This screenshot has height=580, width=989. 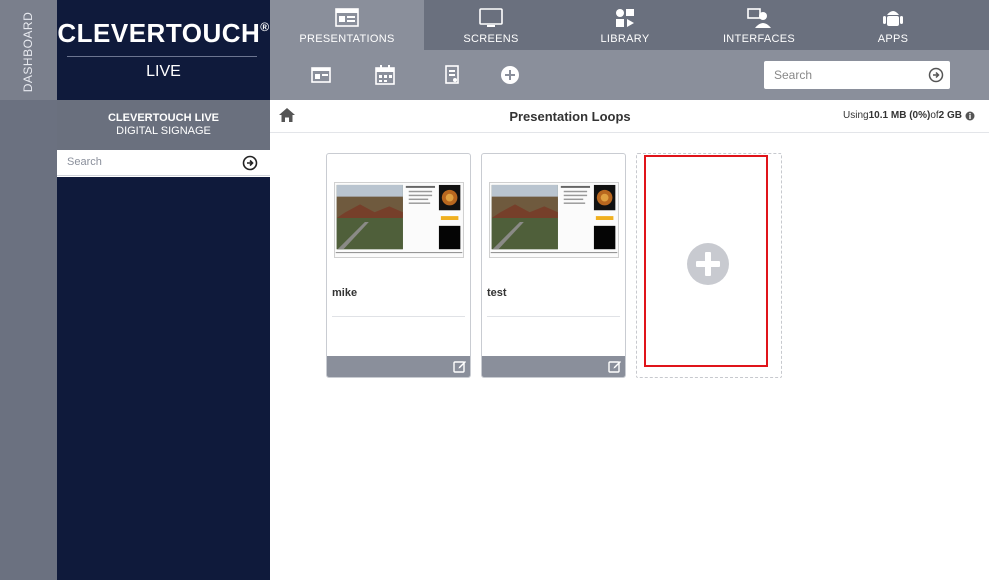 I want to click on sub-toolbar, so click(x=629, y=75).